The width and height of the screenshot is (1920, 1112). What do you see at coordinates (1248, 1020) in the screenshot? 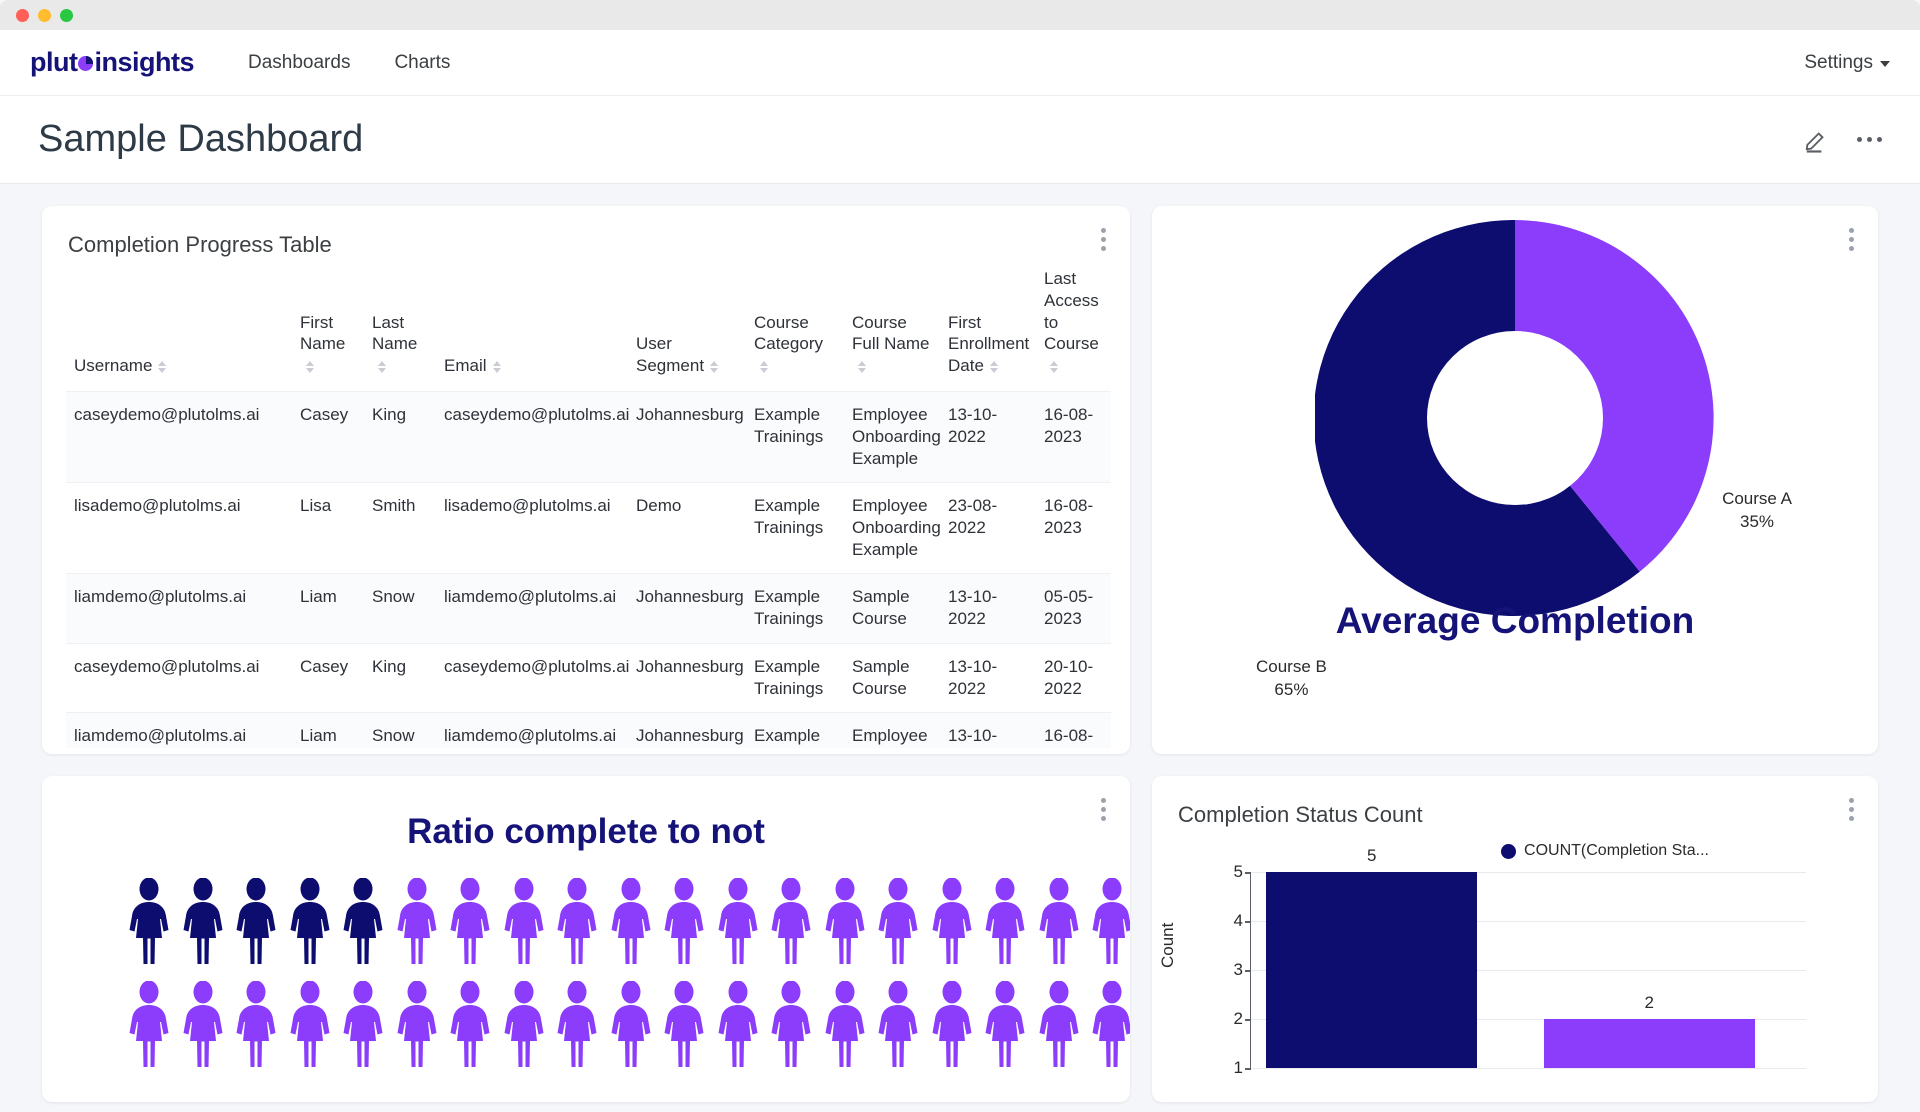
I see `axis-tick-mark` at bounding box center [1248, 1020].